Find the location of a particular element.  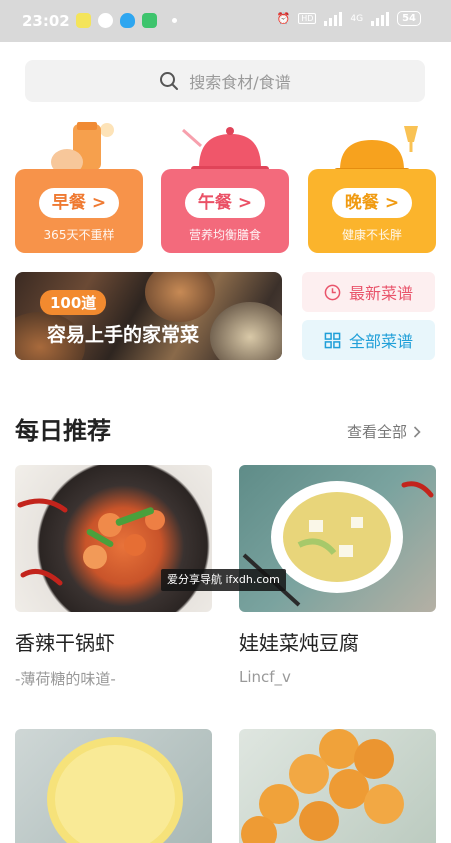

home-cooking-banner: 100道 容易上手的家常菜 is located at coordinates (148, 316).